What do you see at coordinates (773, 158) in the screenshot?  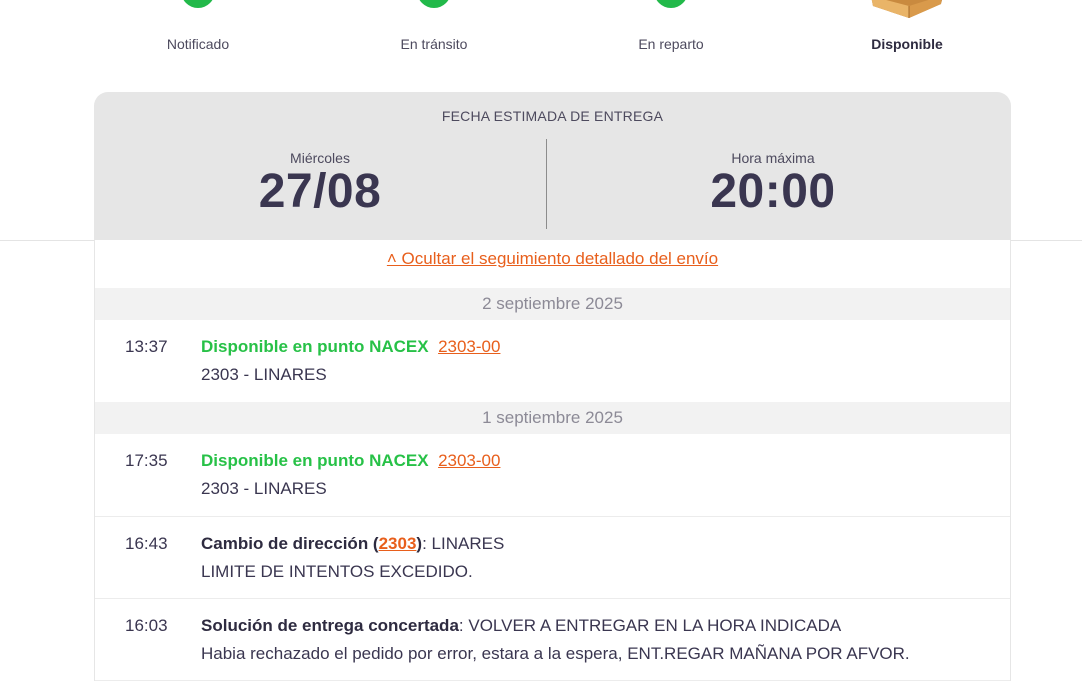 I see `delivery-time-label: Hora máxima` at bounding box center [773, 158].